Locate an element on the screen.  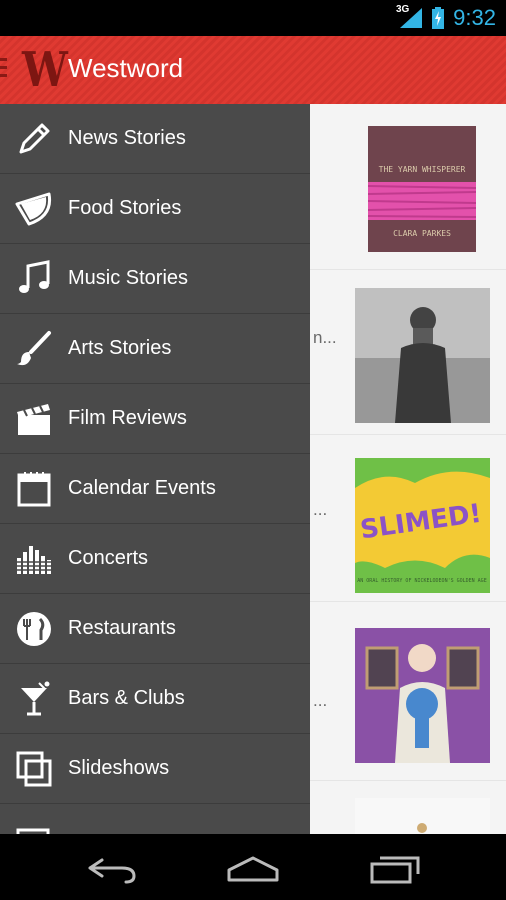
drawer-item-label: Arts Stories is located at coordinates (120, 348).